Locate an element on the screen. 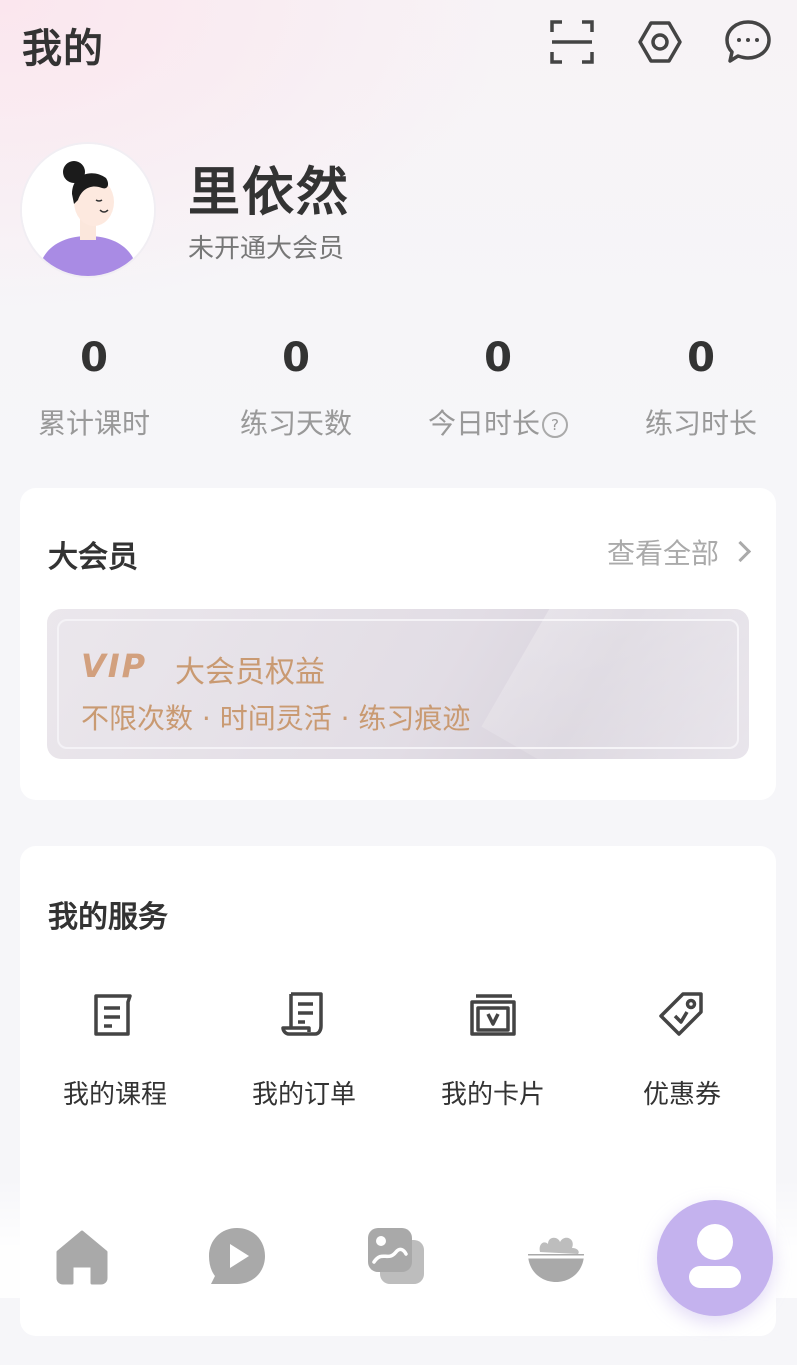 The image size is (797, 1365). service-my-orders: 我的订单 is located at coordinates (304, 1050).